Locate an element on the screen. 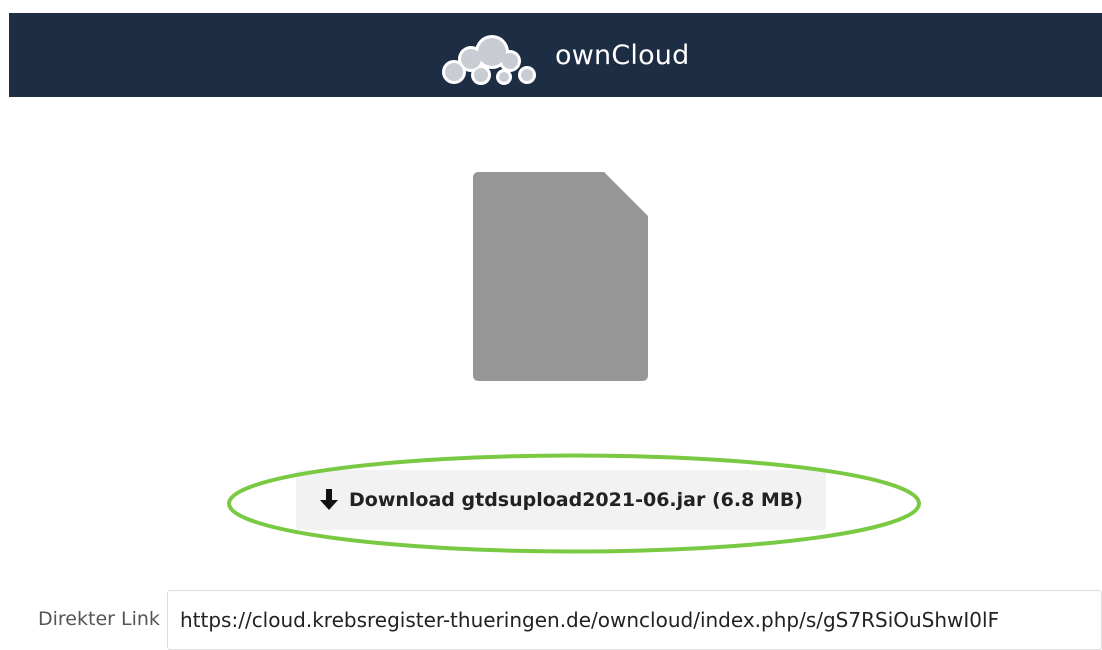 The image size is (1102, 650). file-icon is located at coordinates (560, 276).